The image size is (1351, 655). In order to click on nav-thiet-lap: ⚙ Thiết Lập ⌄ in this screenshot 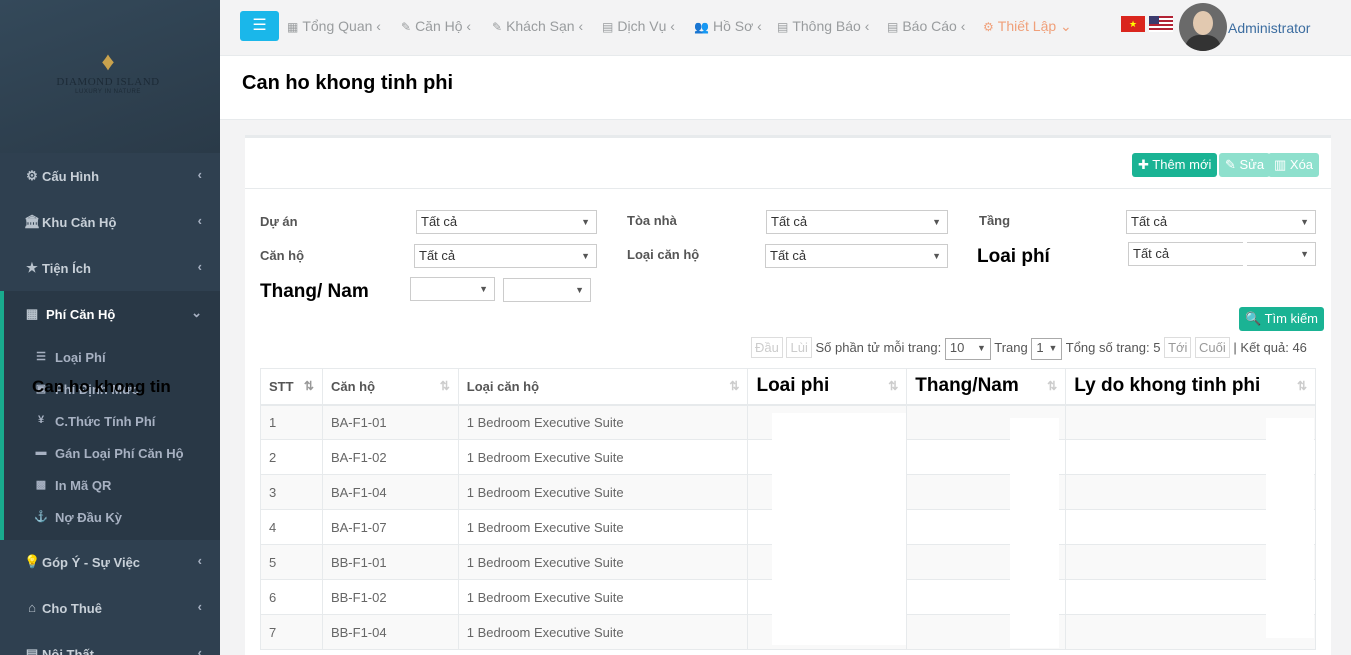, I will do `click(1027, 26)`.